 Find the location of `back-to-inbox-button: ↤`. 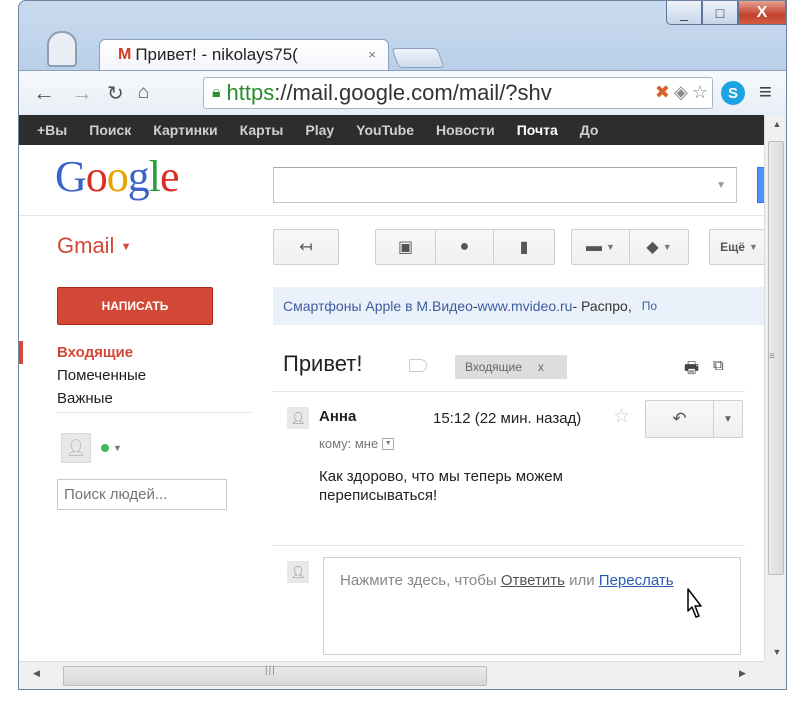

back-to-inbox-button: ↤ is located at coordinates (306, 247).